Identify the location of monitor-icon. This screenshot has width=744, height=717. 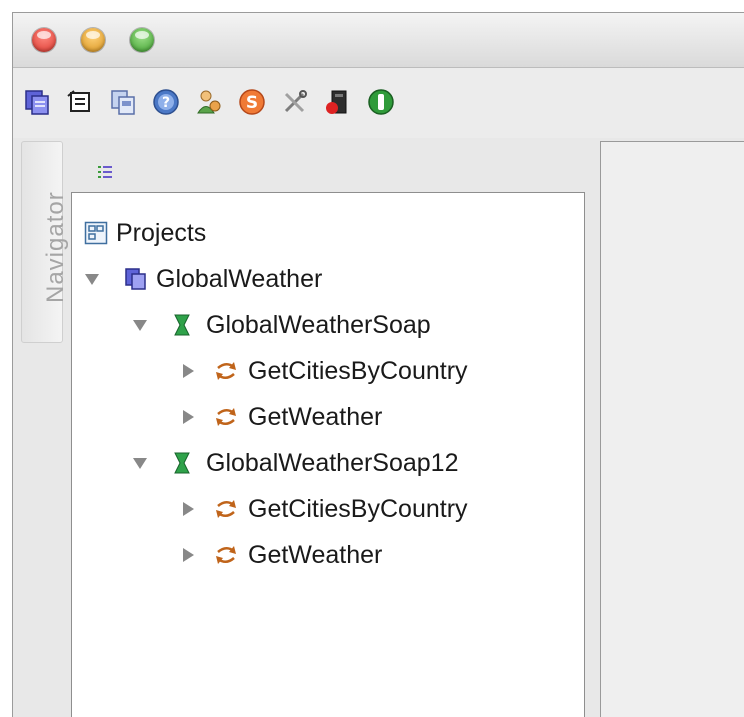
(338, 102).